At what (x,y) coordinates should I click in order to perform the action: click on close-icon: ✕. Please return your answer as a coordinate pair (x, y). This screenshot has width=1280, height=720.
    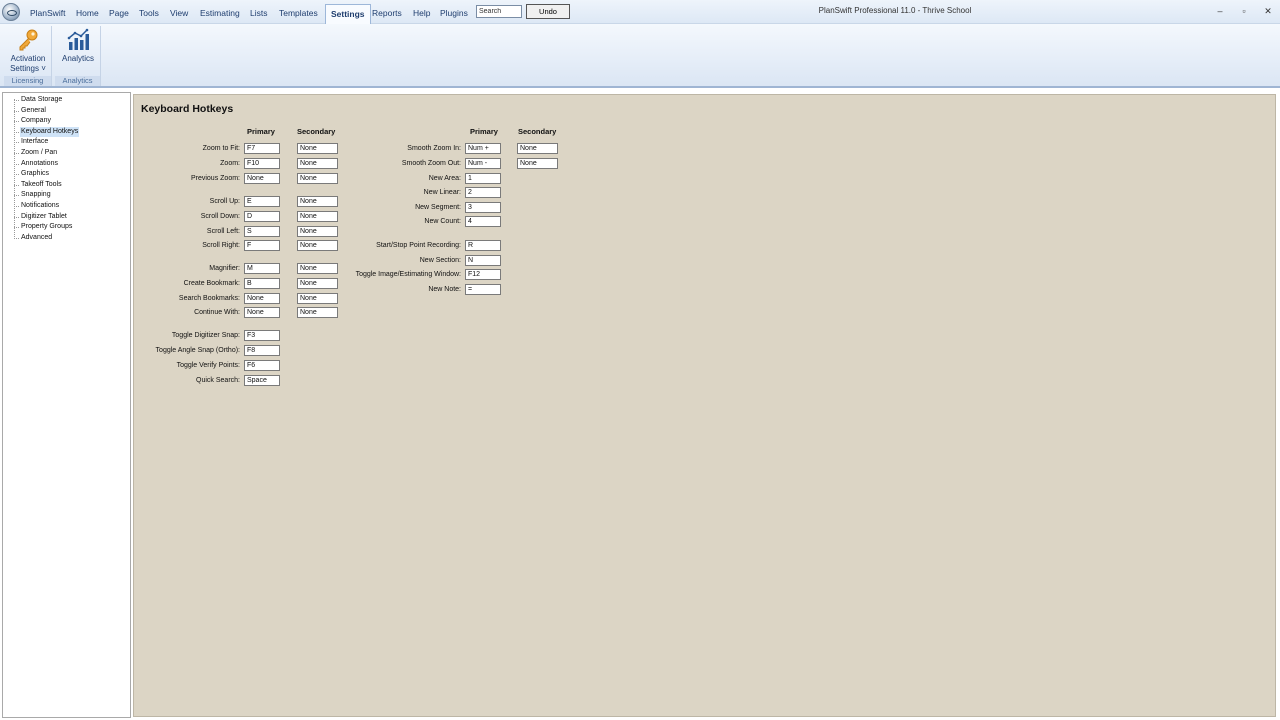
    Looking at the image, I should click on (1268, 11).